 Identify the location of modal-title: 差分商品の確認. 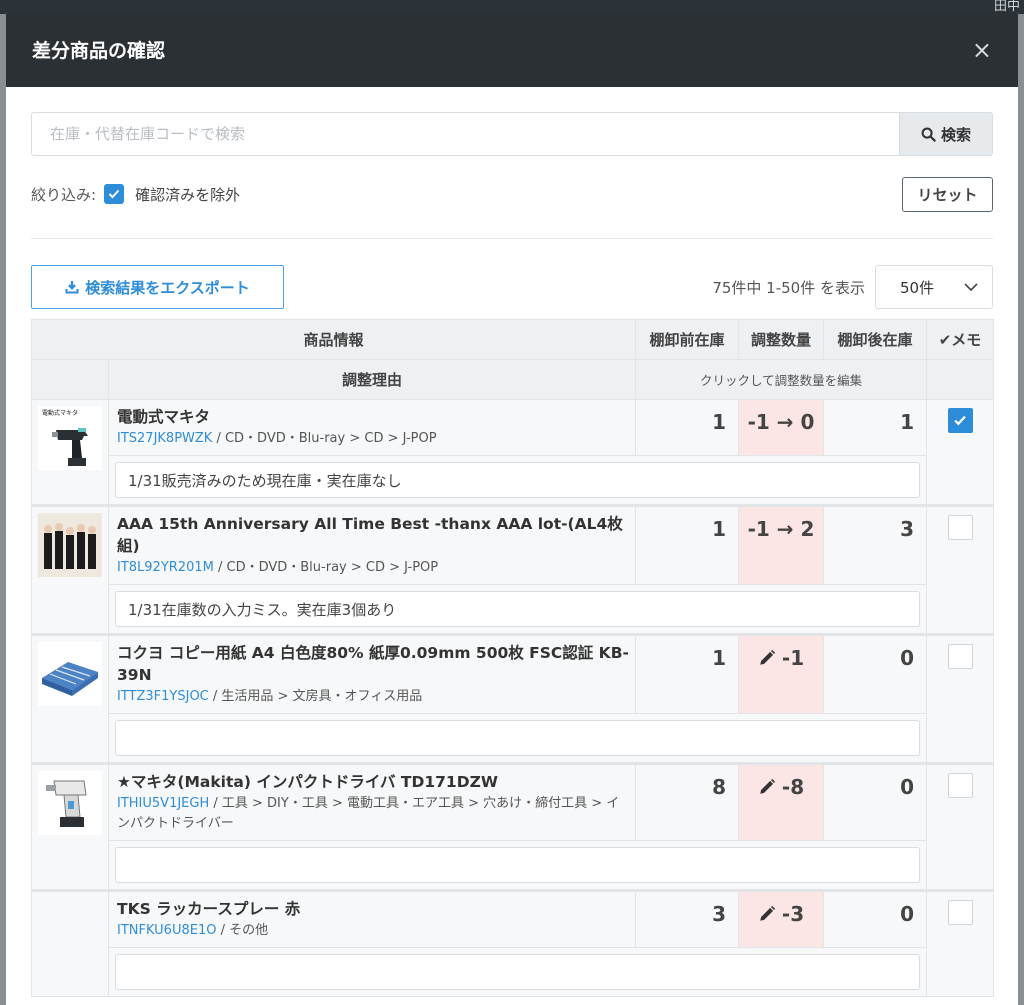
(99, 51).